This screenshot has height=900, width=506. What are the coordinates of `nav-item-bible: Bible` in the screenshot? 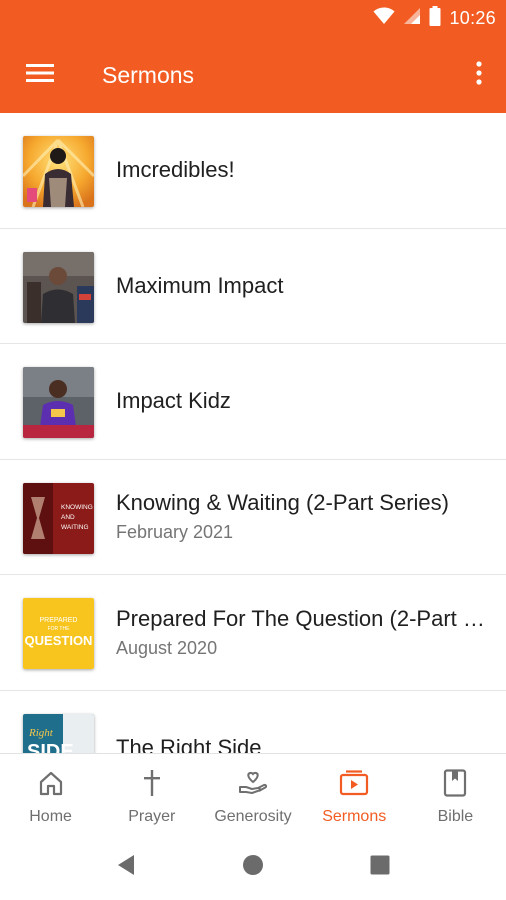 It's located at (455, 793).